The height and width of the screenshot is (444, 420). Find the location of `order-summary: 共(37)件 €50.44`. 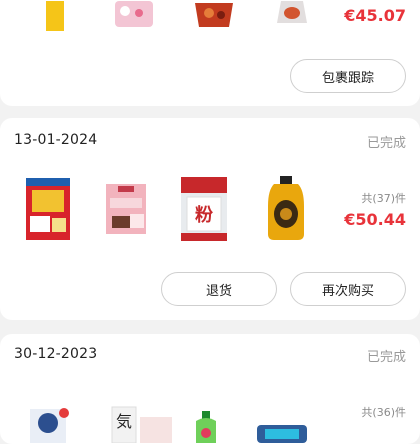

order-summary: 共(37)件 €50.44 is located at coordinates (375, 209).